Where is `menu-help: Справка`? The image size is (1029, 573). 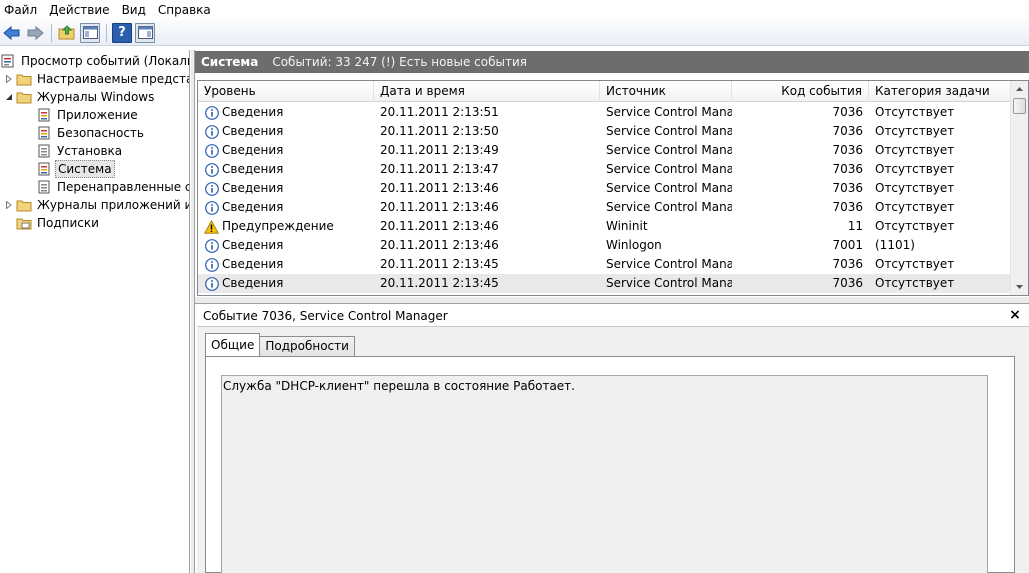 menu-help: Справка is located at coordinates (185, 10).